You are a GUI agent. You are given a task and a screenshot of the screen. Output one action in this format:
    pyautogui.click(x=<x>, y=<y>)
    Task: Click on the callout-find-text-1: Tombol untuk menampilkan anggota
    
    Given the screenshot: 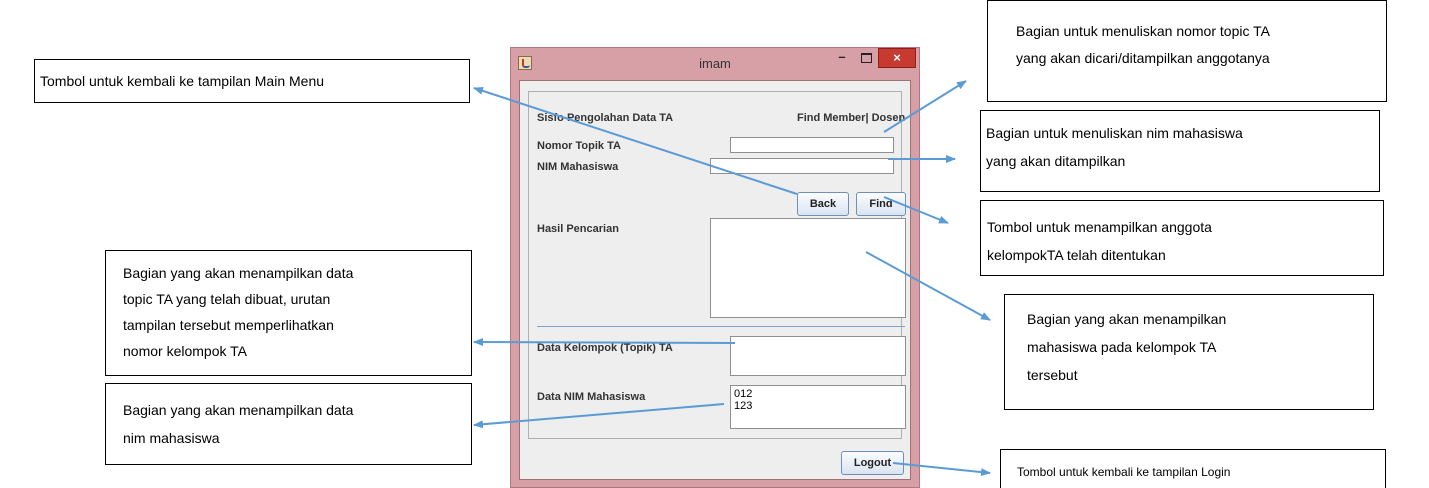 What is the action you would take?
    pyautogui.click(x=1099, y=227)
    